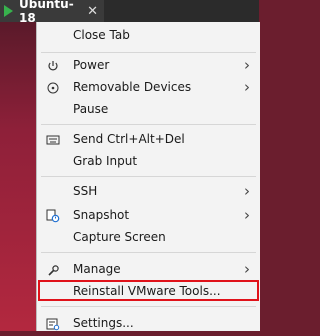  Describe the element at coordinates (91, 109) in the screenshot. I see `menu-item-label: Pause` at that location.